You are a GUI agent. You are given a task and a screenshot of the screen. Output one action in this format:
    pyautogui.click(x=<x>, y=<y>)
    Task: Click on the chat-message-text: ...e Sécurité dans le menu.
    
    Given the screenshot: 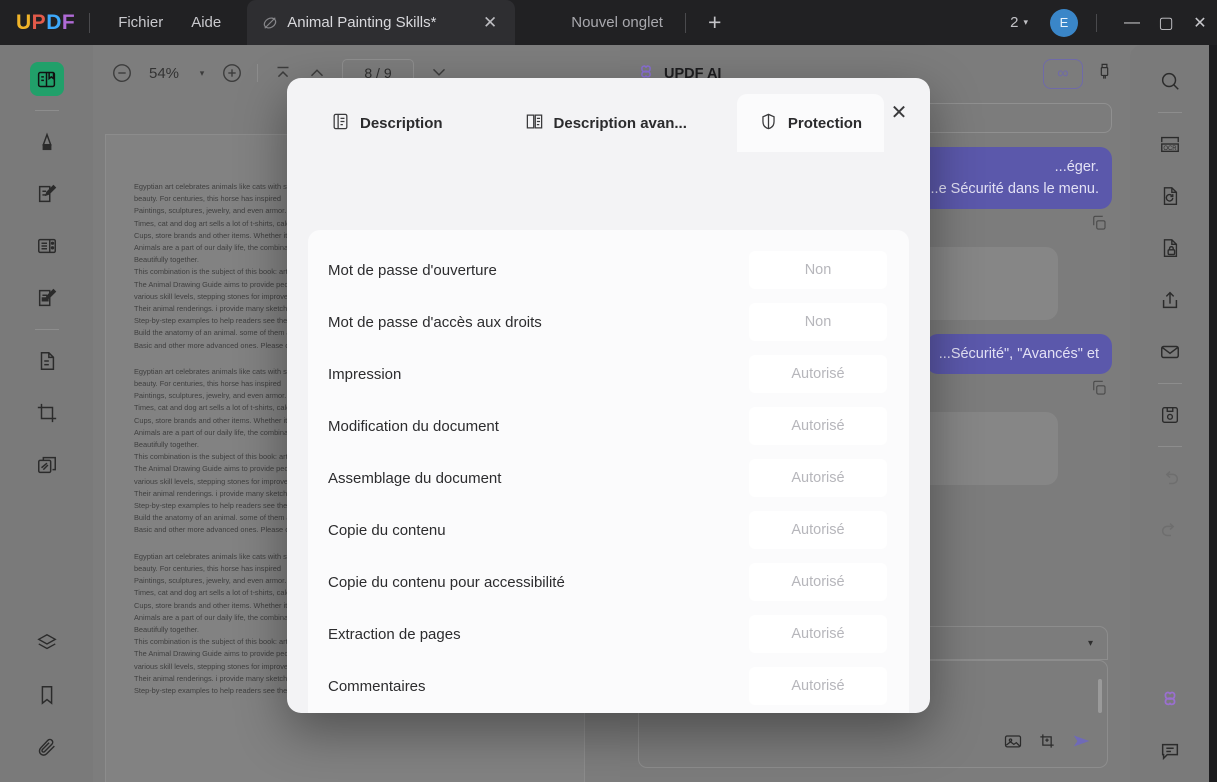 What is the action you would take?
    pyautogui.click(x=1013, y=189)
    